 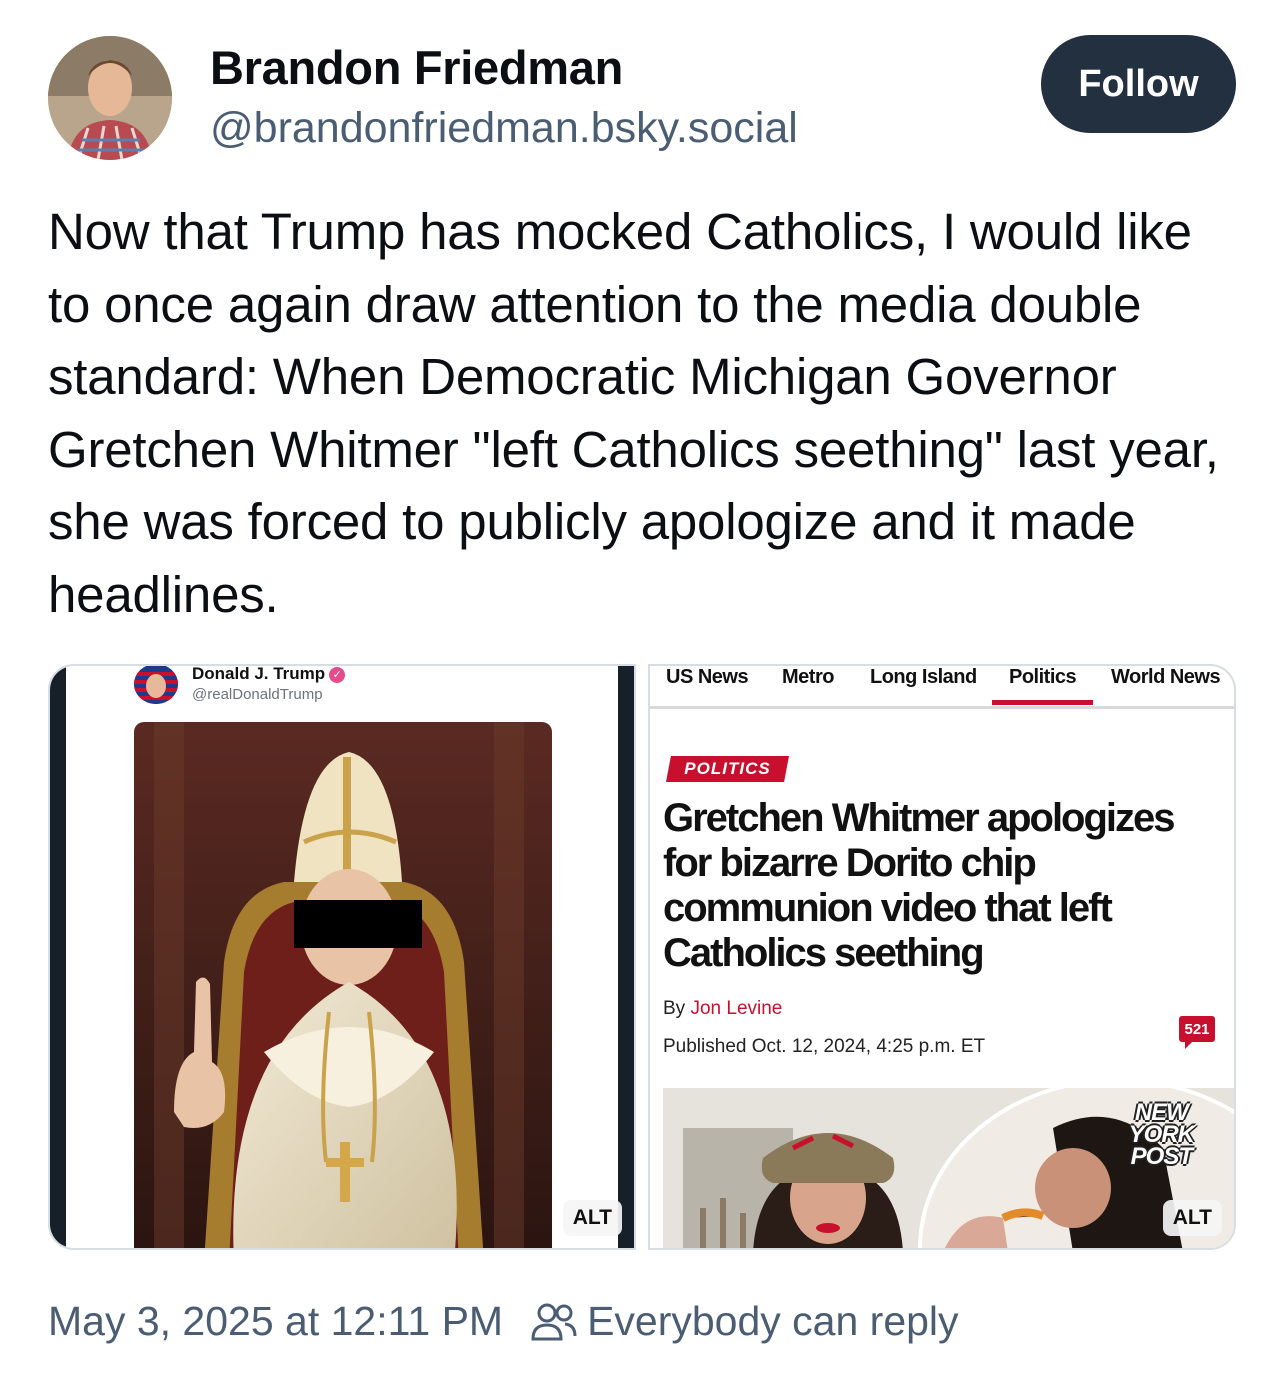 What do you see at coordinates (416, 67) in the screenshot?
I see `author-display-name: Brandon Friedman` at bounding box center [416, 67].